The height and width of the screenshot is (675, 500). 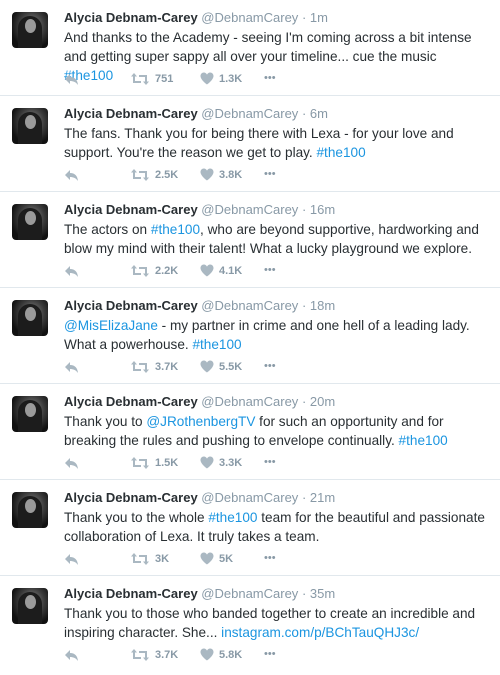 I want to click on tweet-time: 20m, so click(x=322, y=401).